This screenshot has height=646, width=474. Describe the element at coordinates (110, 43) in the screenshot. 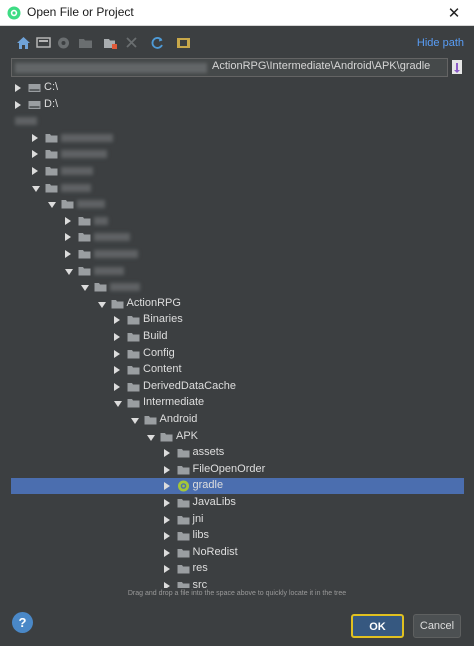

I see `new-folder-icon` at that location.